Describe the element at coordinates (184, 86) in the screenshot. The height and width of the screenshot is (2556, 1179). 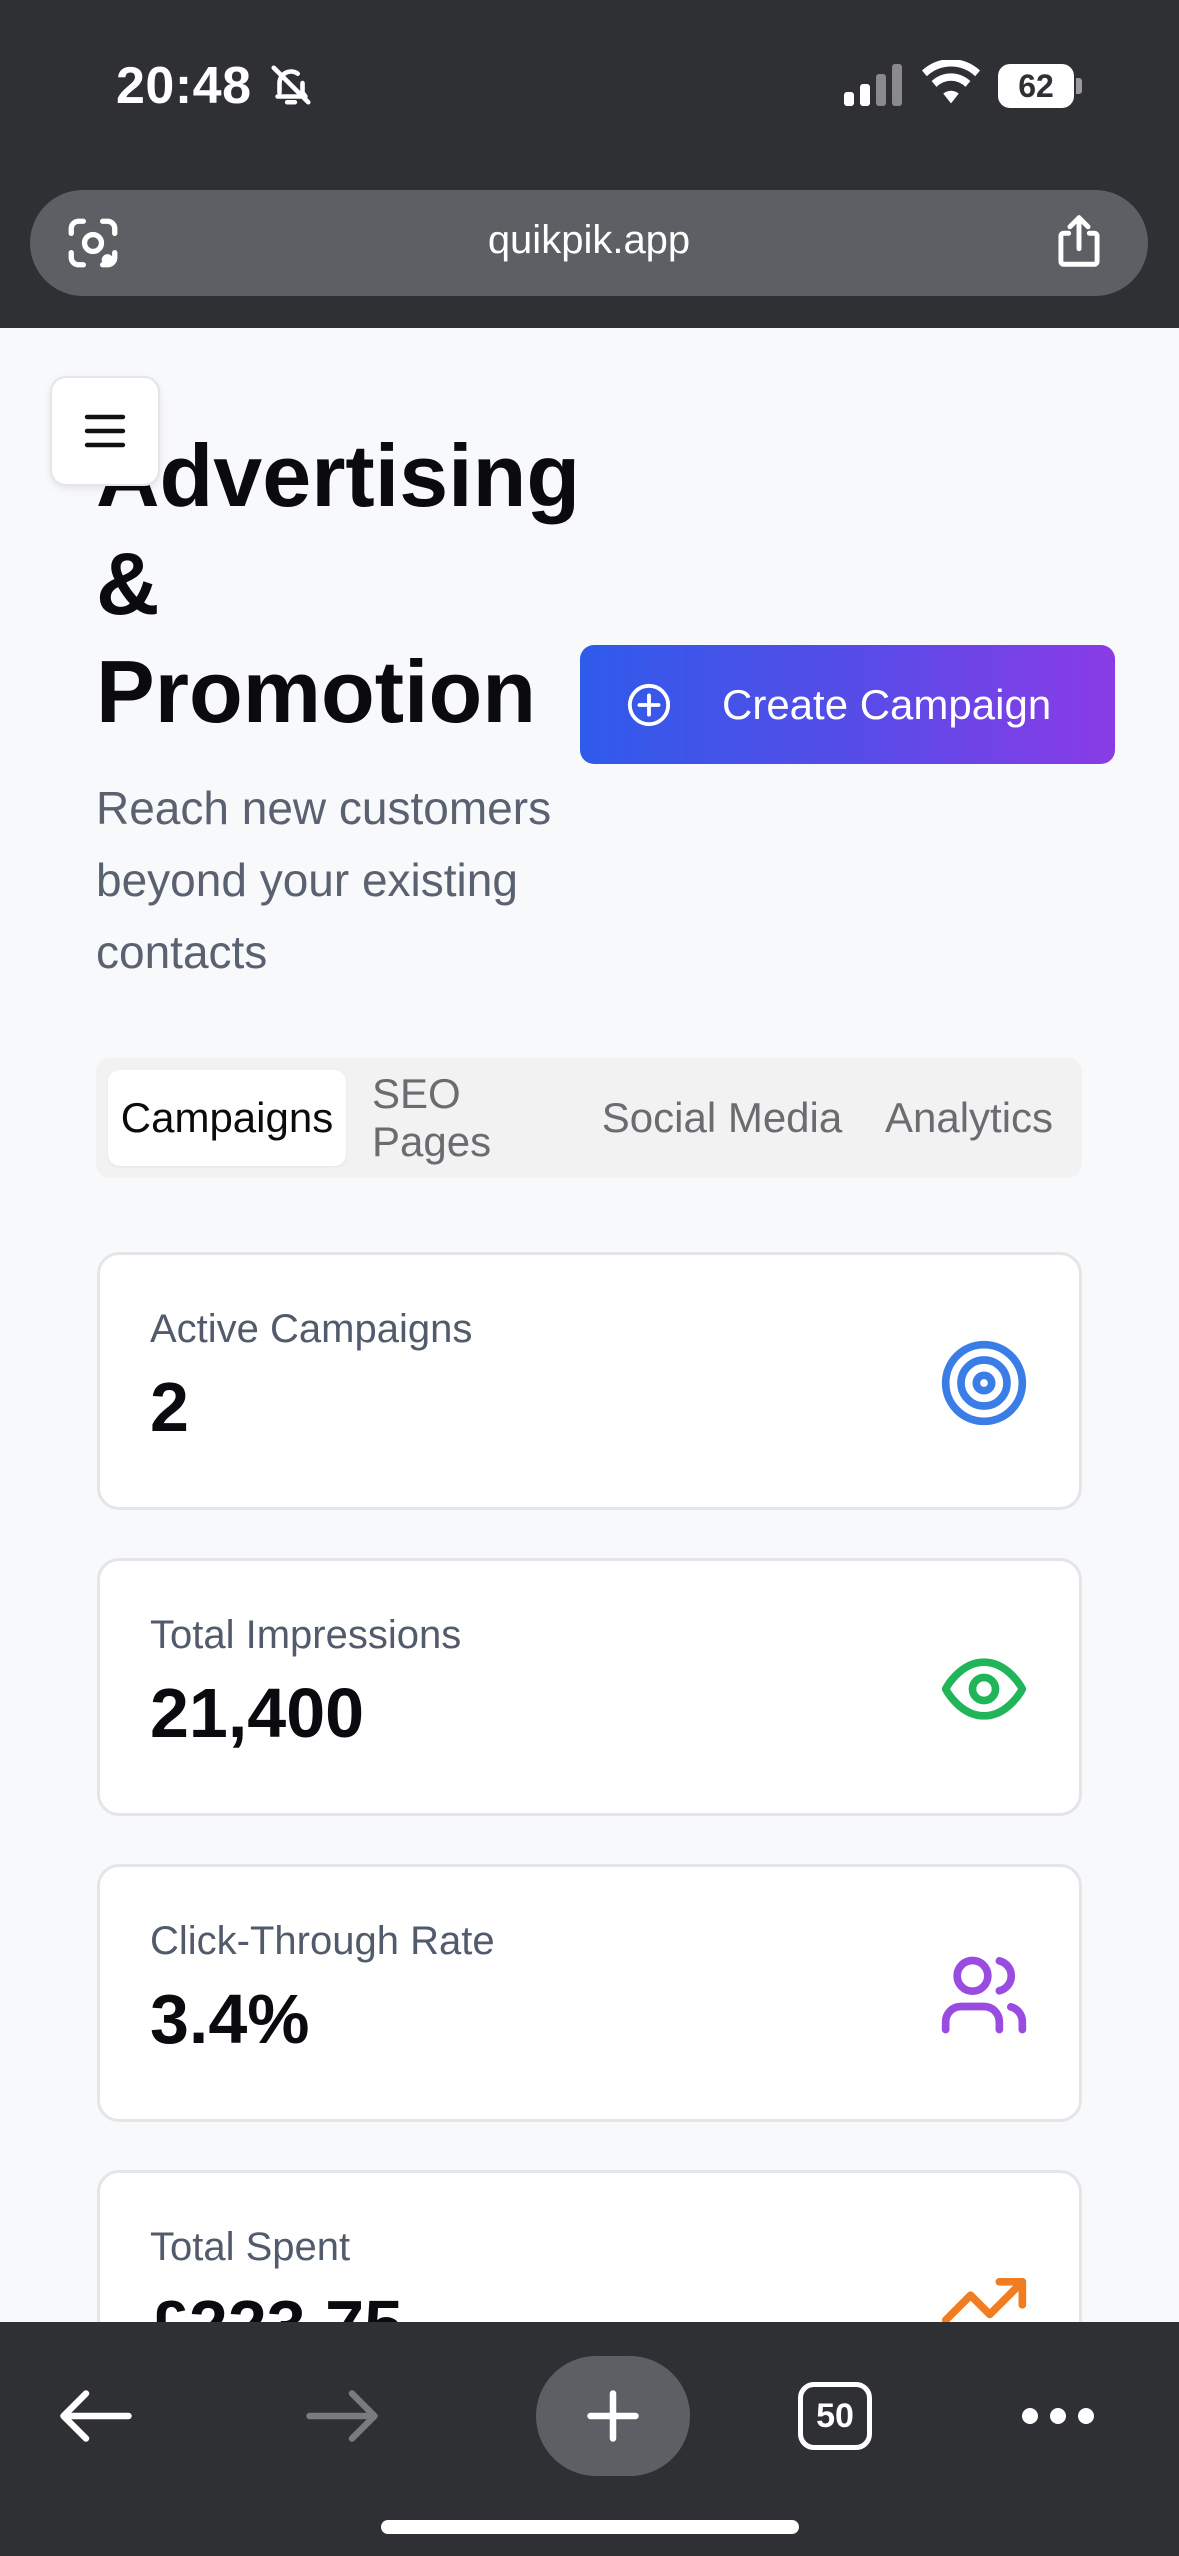
I see `status-time: 20:48` at that location.